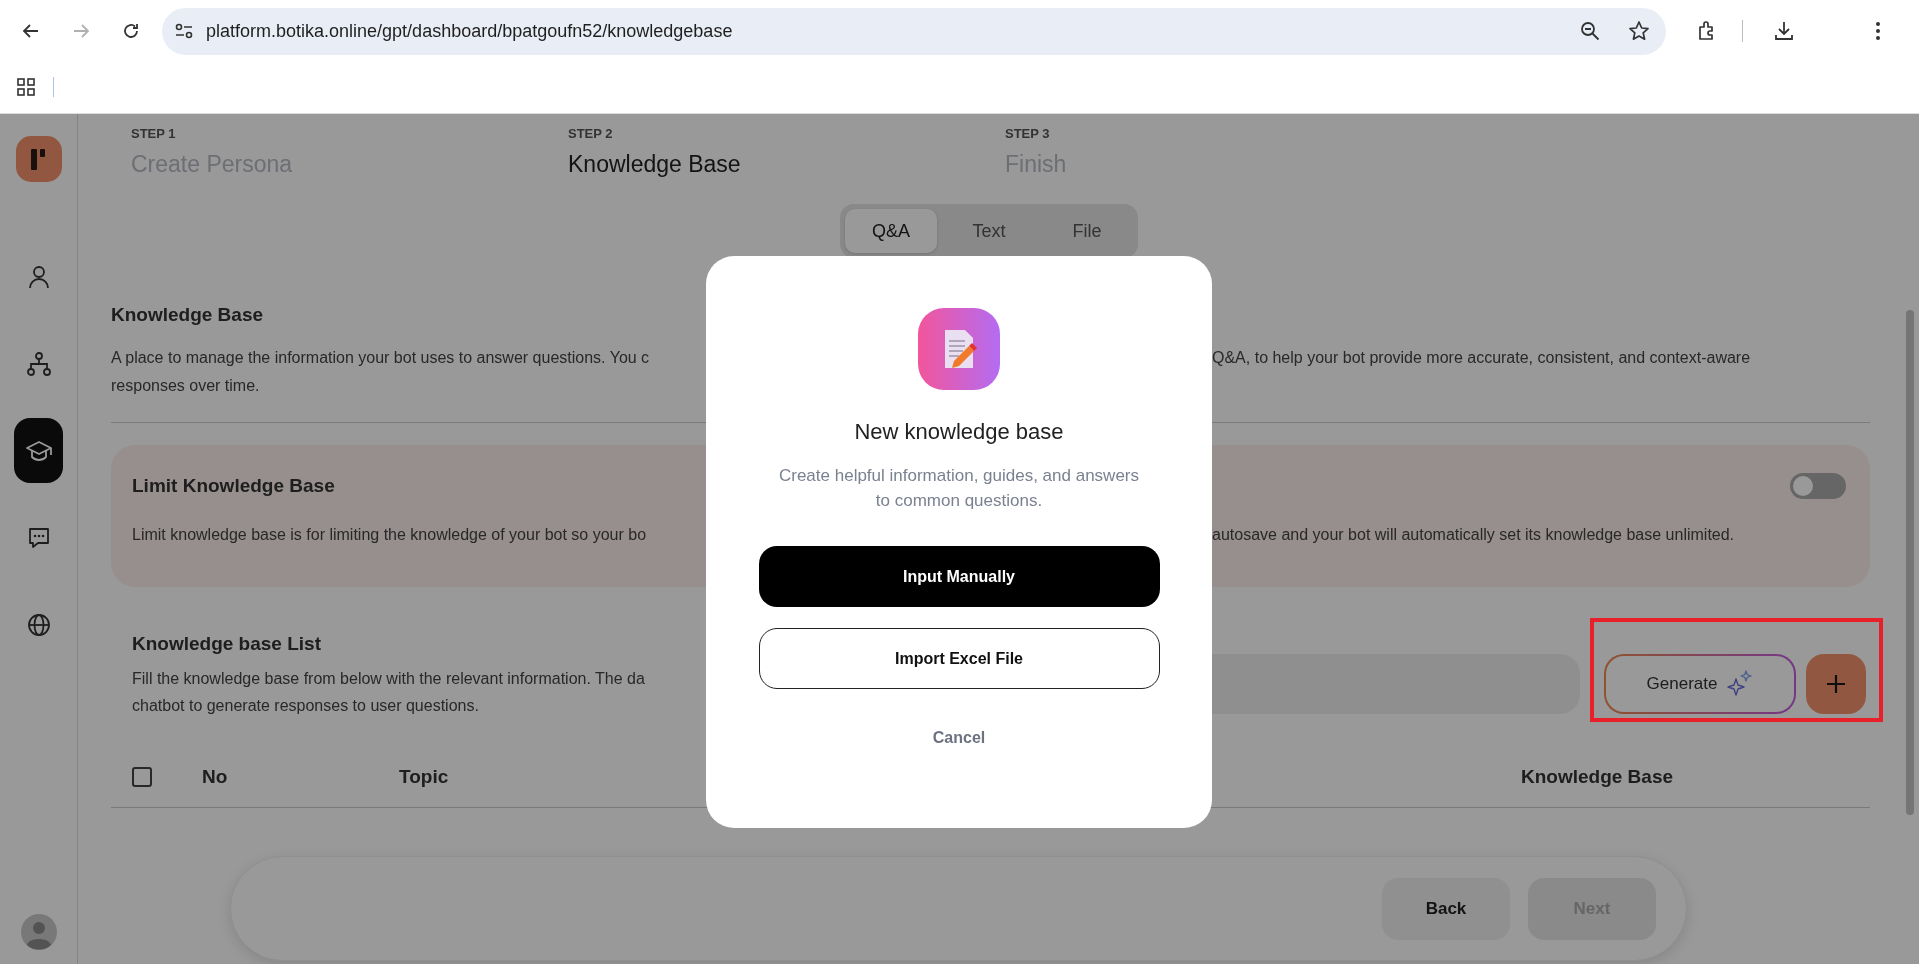 This screenshot has height=964, width=1919. What do you see at coordinates (1590, 31) in the screenshot?
I see `zoom-icon` at bounding box center [1590, 31].